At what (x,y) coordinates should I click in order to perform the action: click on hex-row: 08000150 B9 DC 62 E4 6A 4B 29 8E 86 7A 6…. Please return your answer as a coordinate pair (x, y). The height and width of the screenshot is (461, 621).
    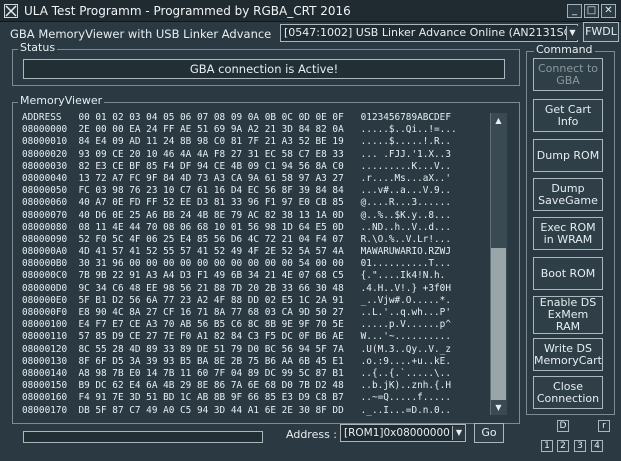
    Looking at the image, I should click on (236, 386).